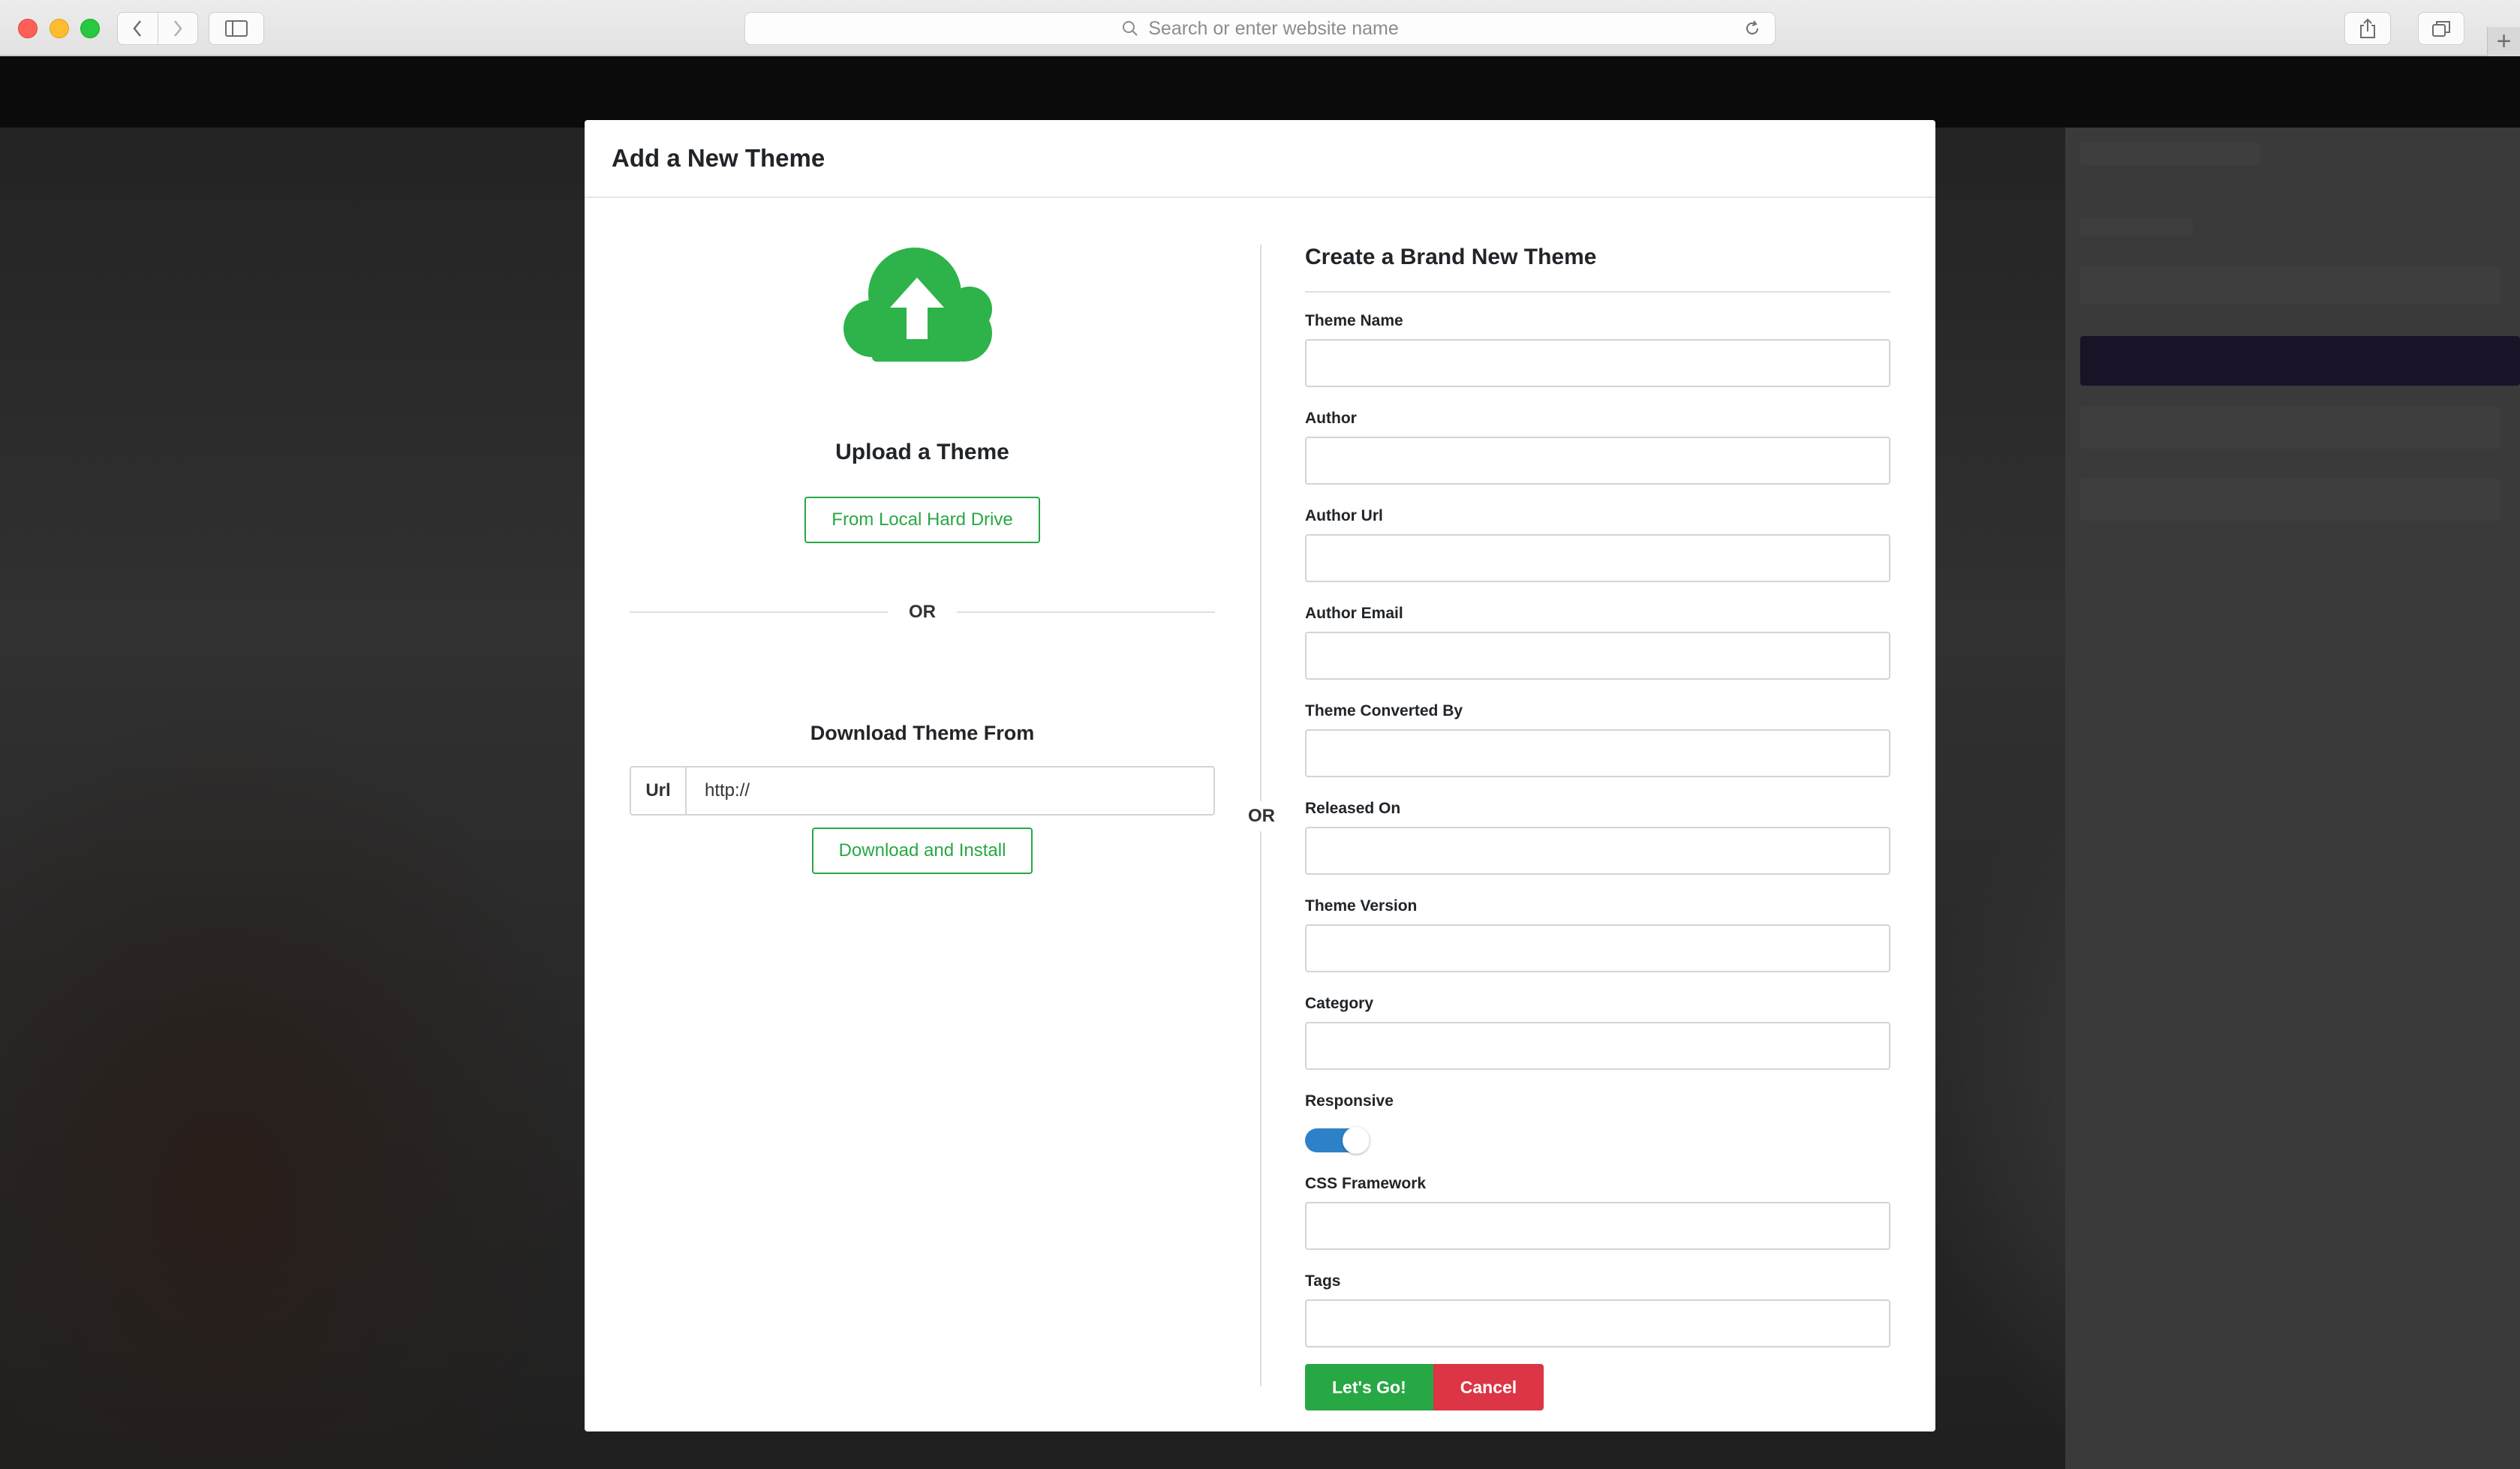  Describe the element at coordinates (922, 452) in the screenshot. I see `upload-title: Upload a Theme` at that location.